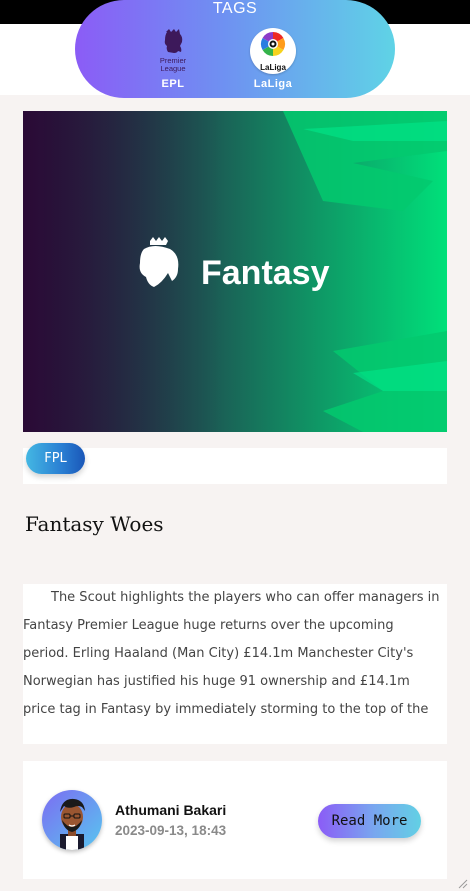  I want to click on tag-chip-fpl: FPL, so click(55, 458).